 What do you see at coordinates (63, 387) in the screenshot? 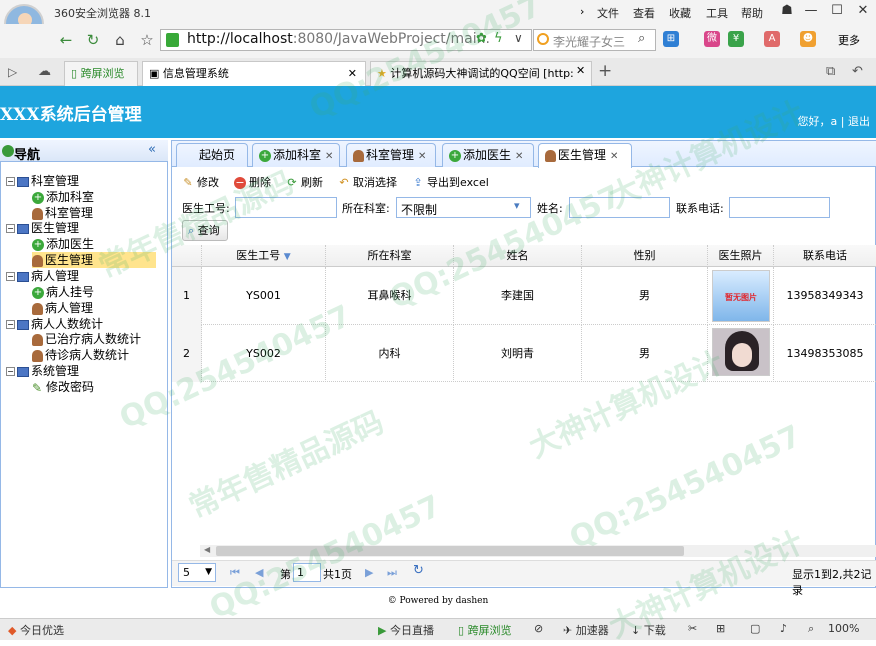
I see `nav-item-change-password: ✎ 修改密码` at bounding box center [63, 387].